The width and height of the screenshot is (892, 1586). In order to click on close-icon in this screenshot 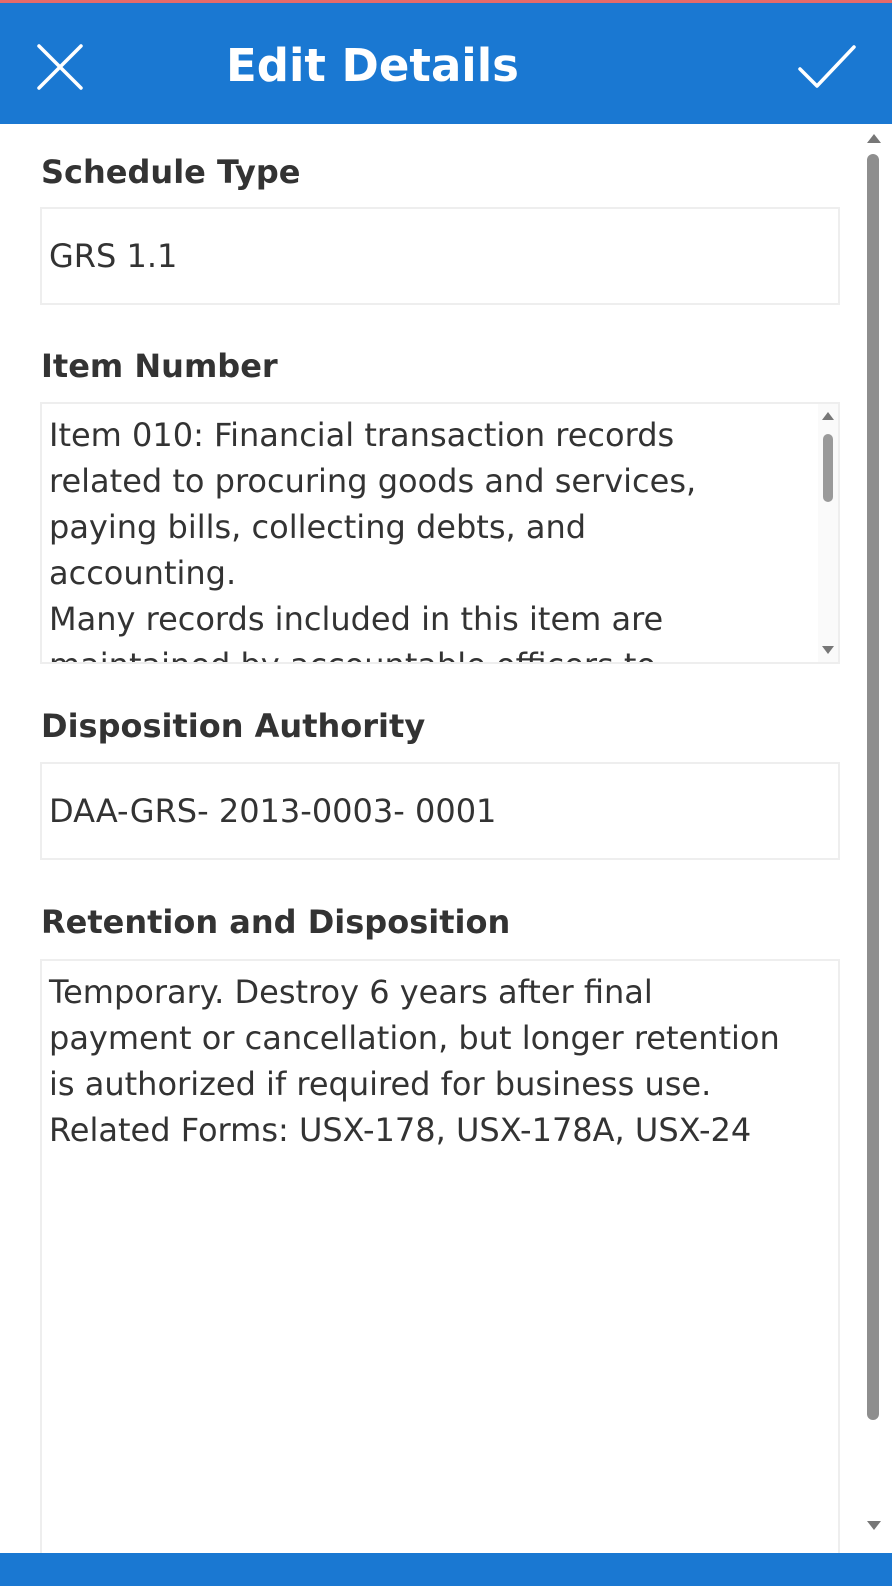, I will do `click(60, 67)`.